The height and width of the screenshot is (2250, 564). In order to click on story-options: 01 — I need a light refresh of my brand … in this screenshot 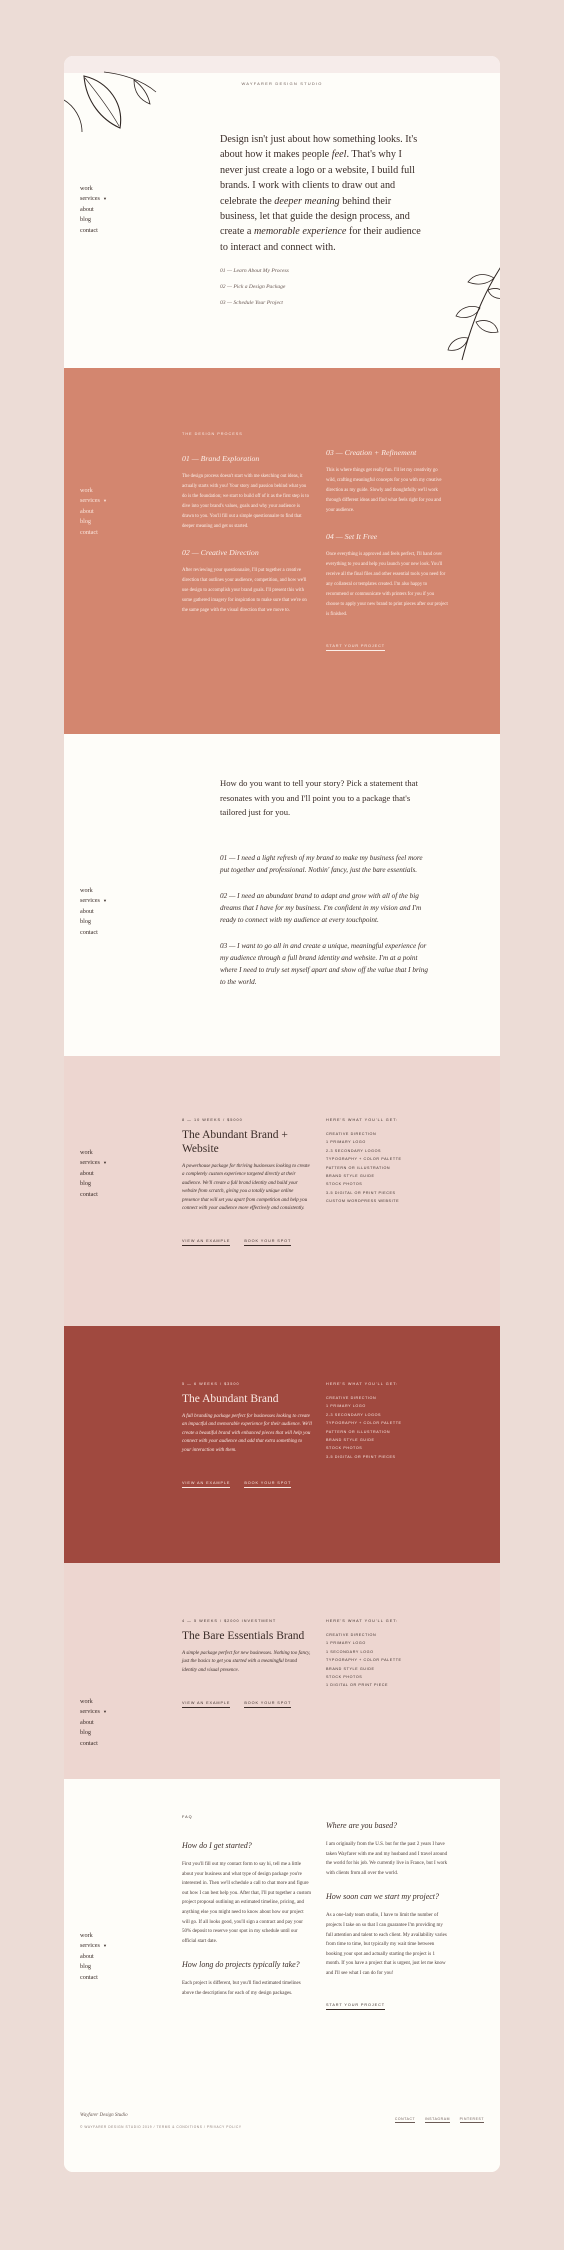, I will do `click(326, 927)`.